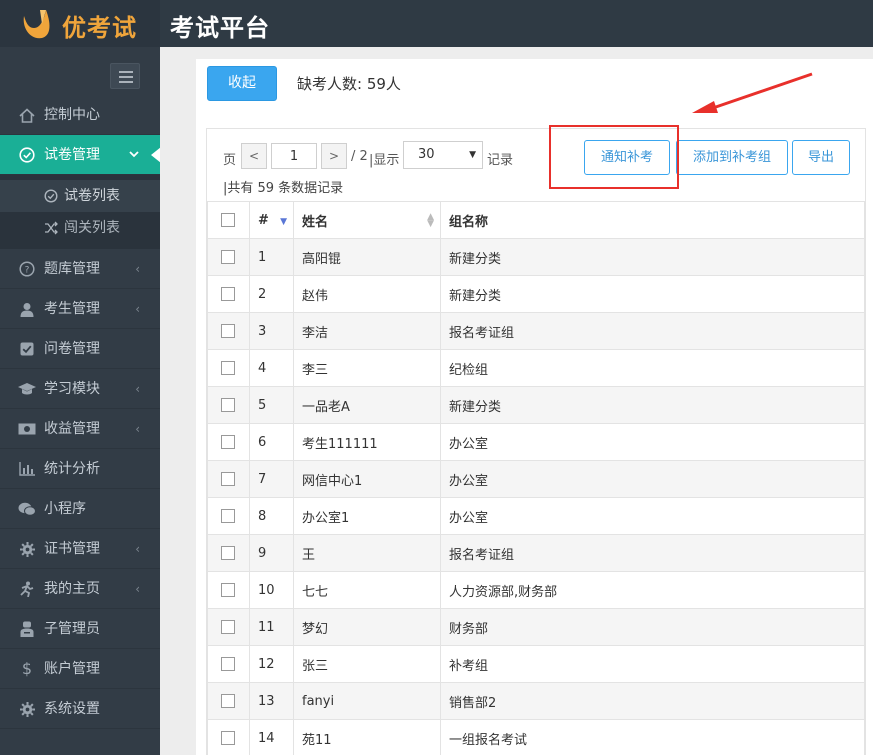 This screenshot has width=873, height=755. Describe the element at coordinates (367, 590) in the screenshot. I see `row-name: 七七` at that location.